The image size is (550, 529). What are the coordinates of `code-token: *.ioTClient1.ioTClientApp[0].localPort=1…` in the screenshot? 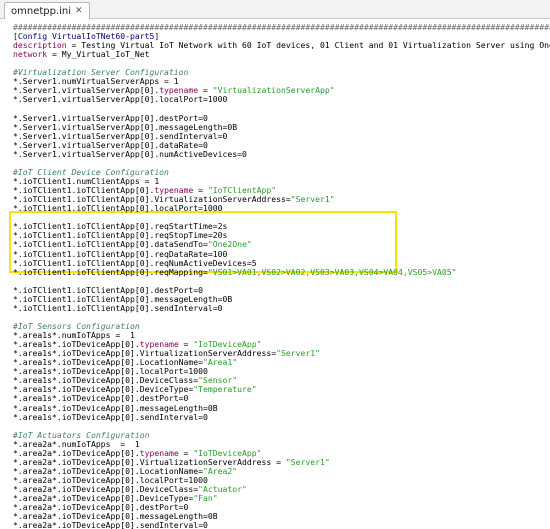 It's located at (118, 208).